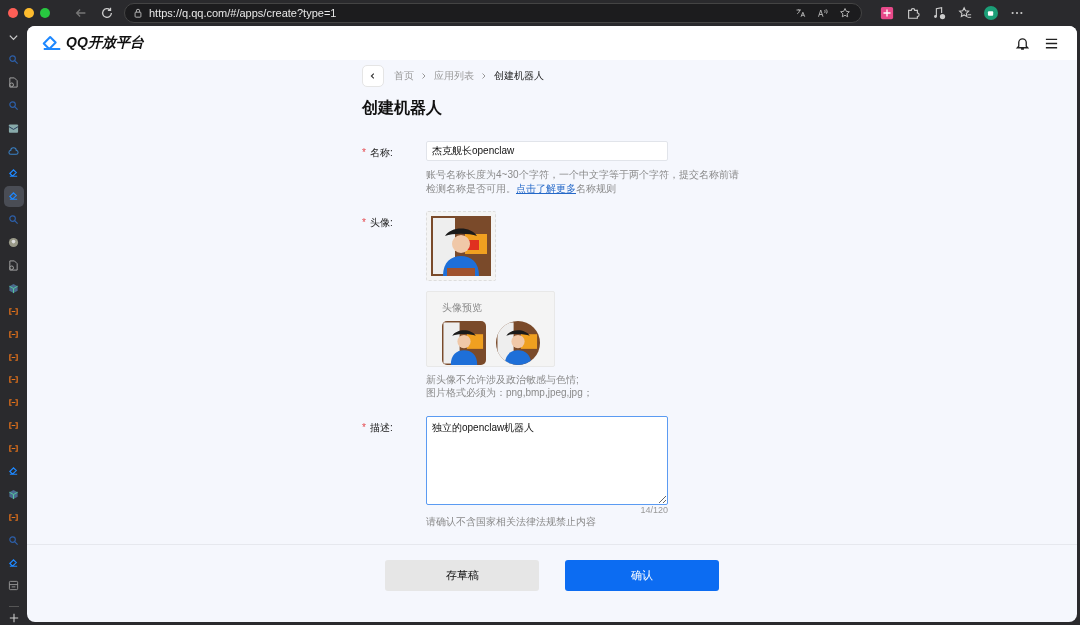 This screenshot has width=1080, height=625. What do you see at coordinates (29, 13) in the screenshot?
I see `minimize-window-button` at bounding box center [29, 13].